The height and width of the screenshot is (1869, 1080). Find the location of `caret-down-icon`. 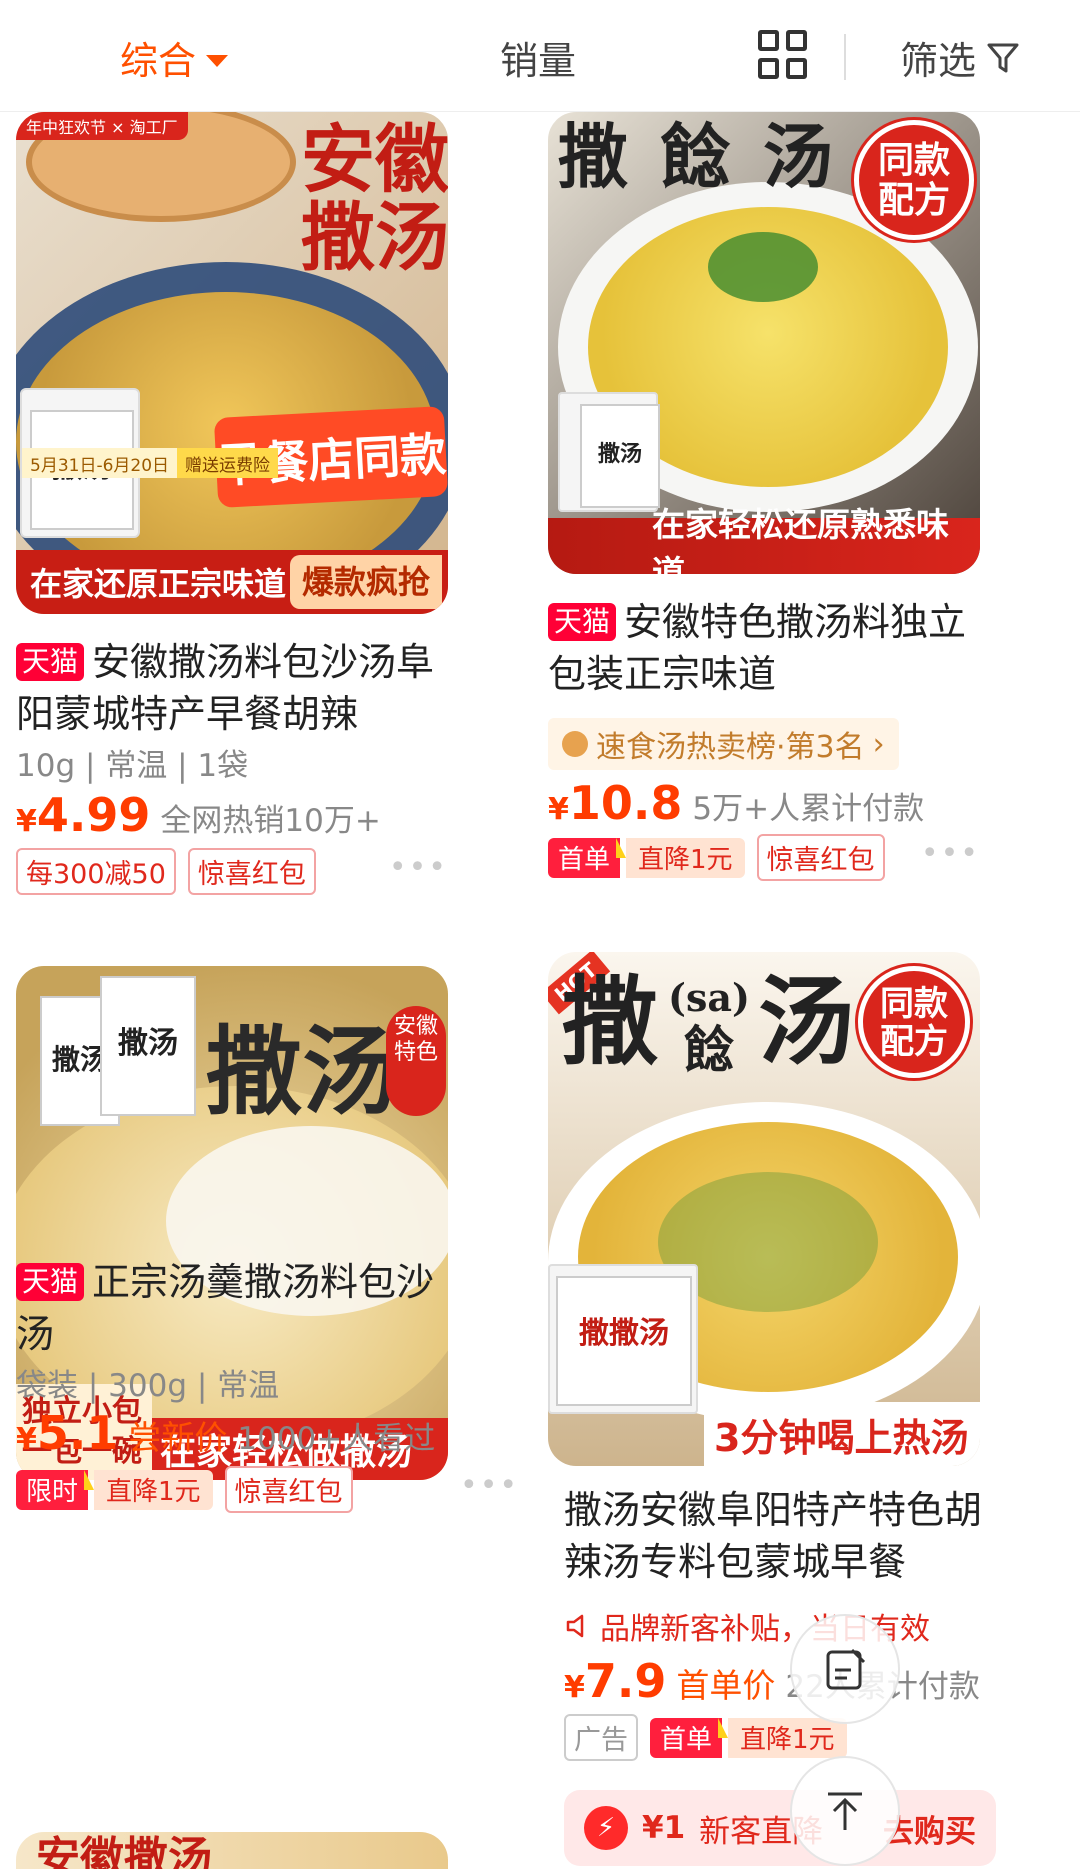

caret-down-icon is located at coordinates (217, 60).